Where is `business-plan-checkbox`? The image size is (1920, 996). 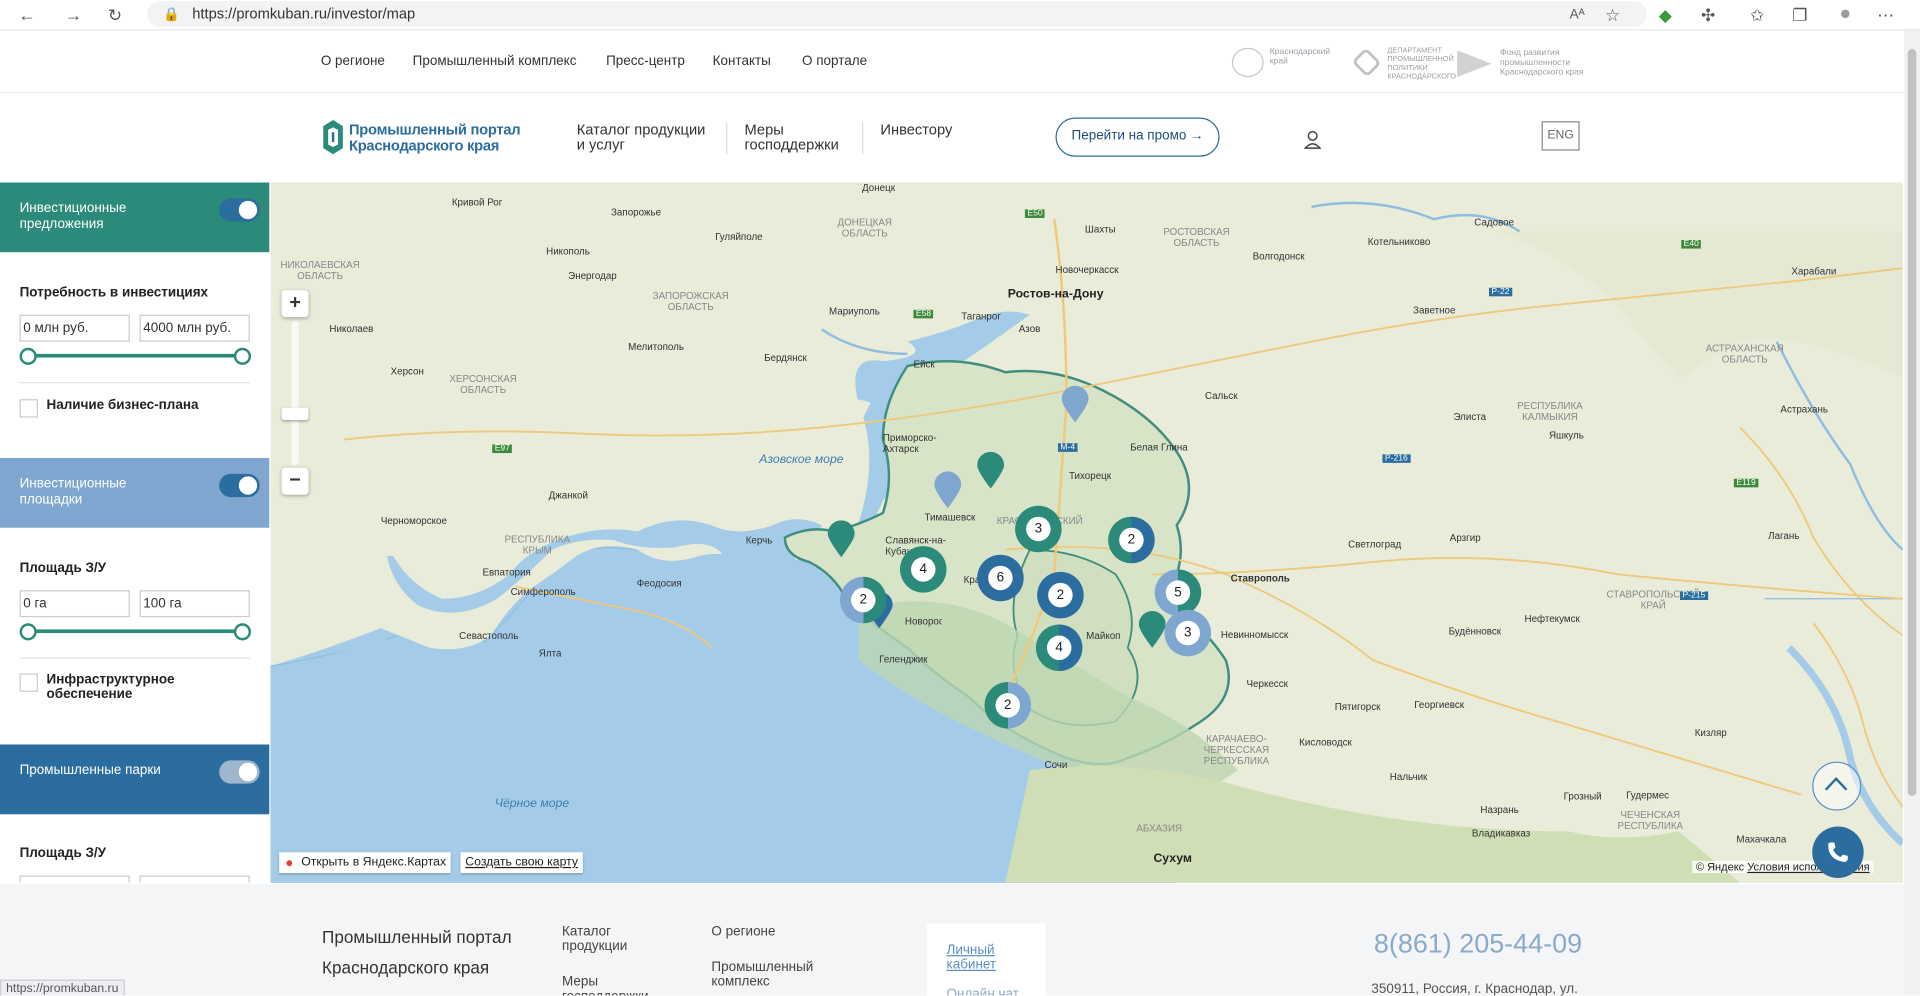
business-plan-checkbox is located at coordinates (28, 408).